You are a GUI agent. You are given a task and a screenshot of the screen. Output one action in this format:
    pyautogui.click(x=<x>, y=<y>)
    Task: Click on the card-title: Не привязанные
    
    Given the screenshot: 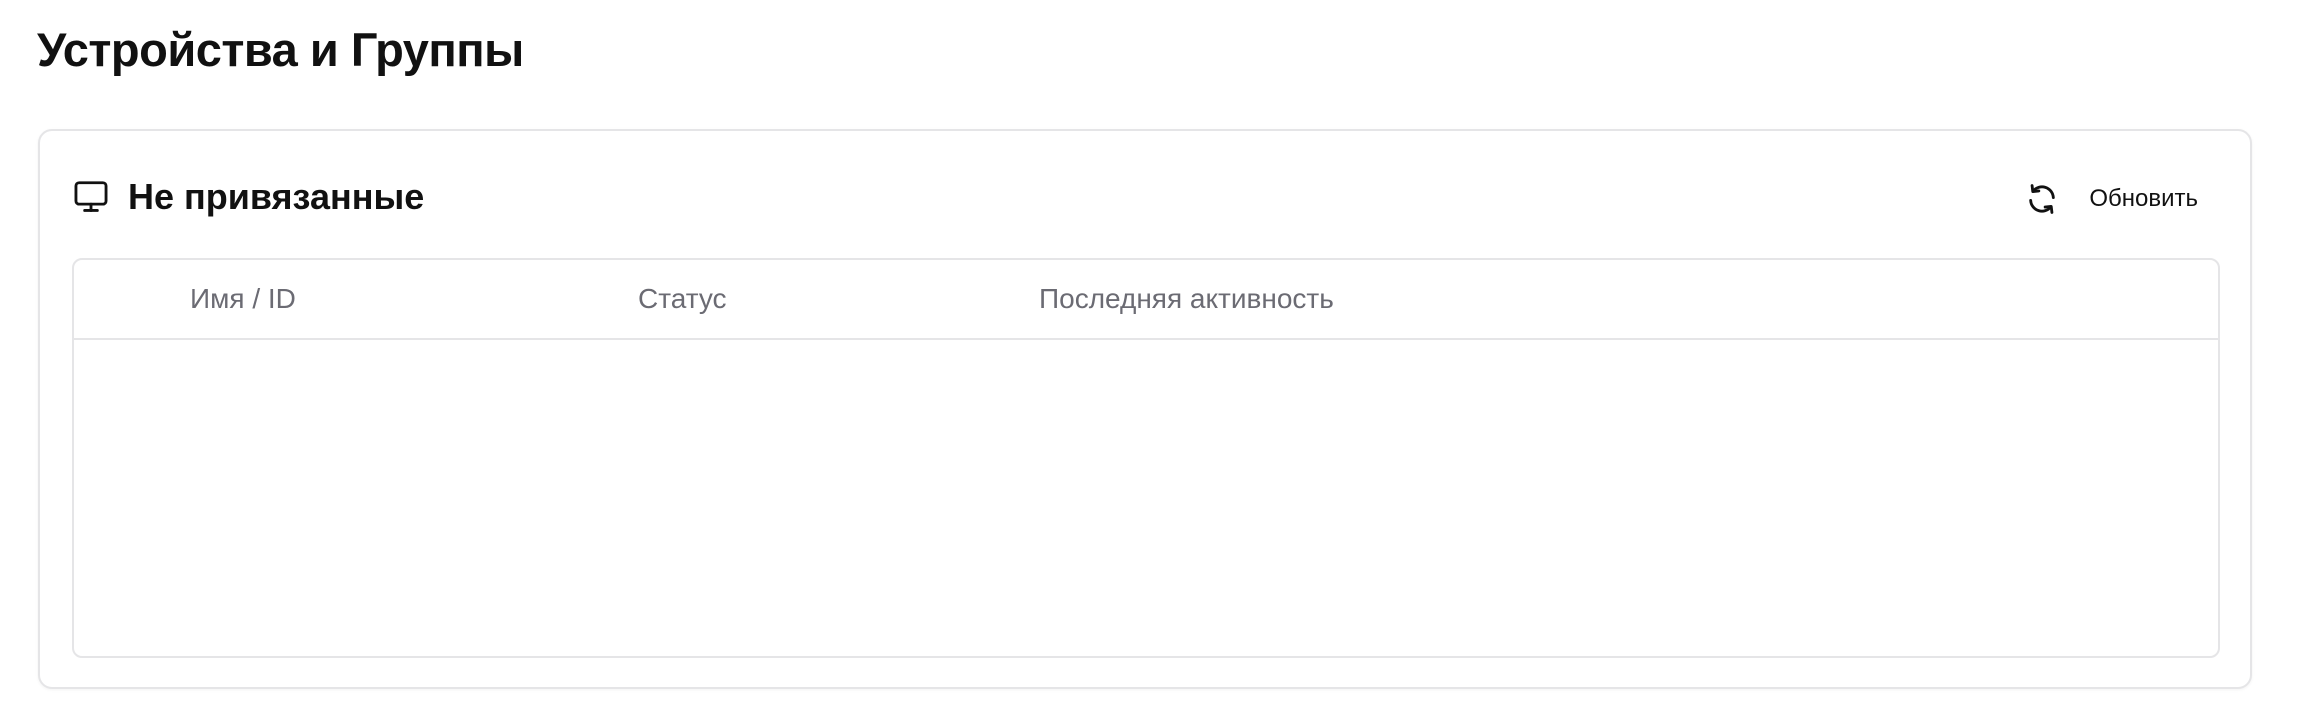 What is the action you would take?
    pyautogui.click(x=276, y=196)
    